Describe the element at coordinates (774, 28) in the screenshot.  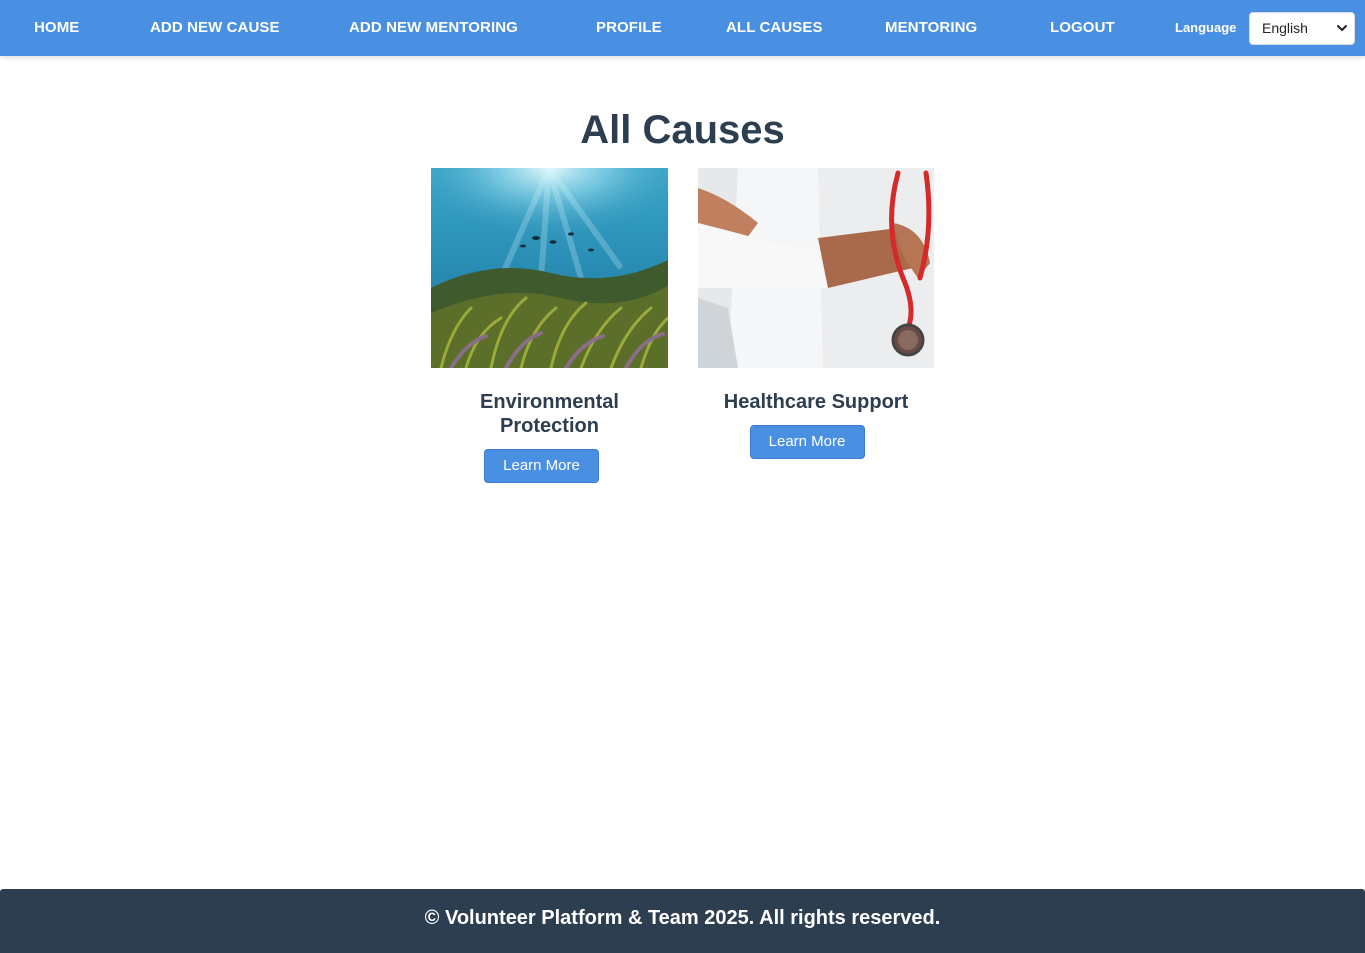
I see `nav-all-causes: ALL CAUSES` at that location.